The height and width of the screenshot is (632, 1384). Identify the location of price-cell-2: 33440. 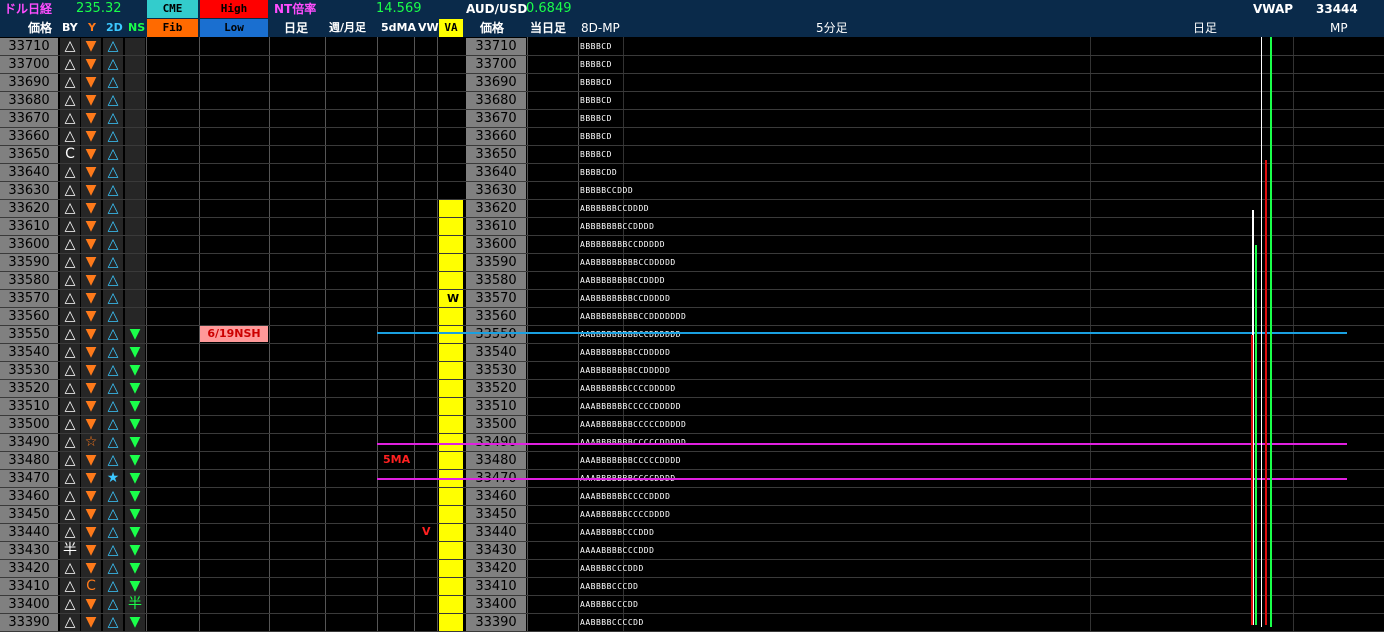
(496, 532).